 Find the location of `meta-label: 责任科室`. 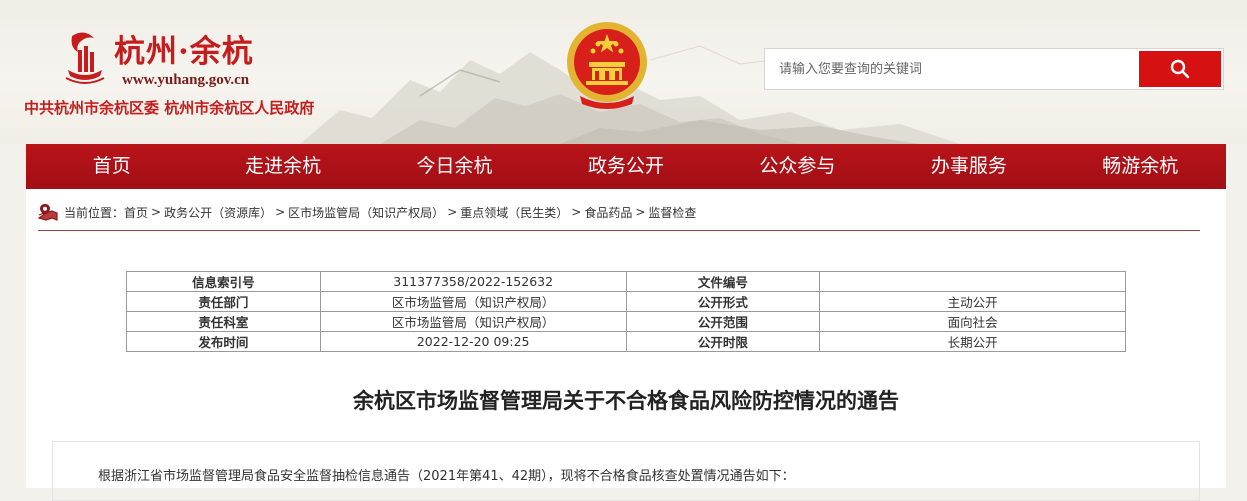

meta-label: 责任科室 is located at coordinates (223, 321).